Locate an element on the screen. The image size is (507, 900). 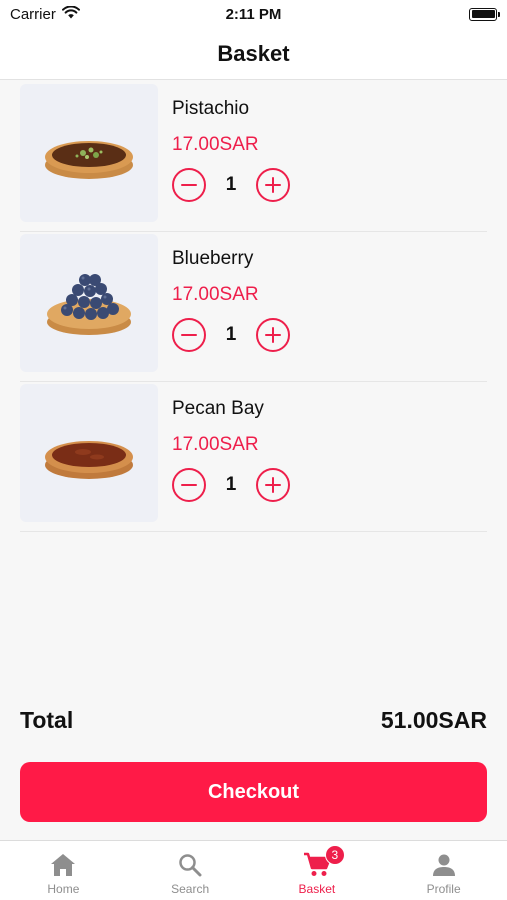
status-bar: Carrier 2:11 PM is located at coordinates (253, 14).